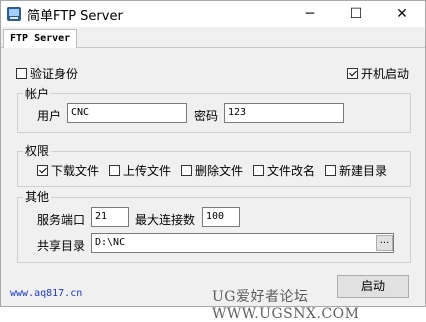  I want to click on perm-mkdir-checkbox: 新建目录, so click(356, 170).